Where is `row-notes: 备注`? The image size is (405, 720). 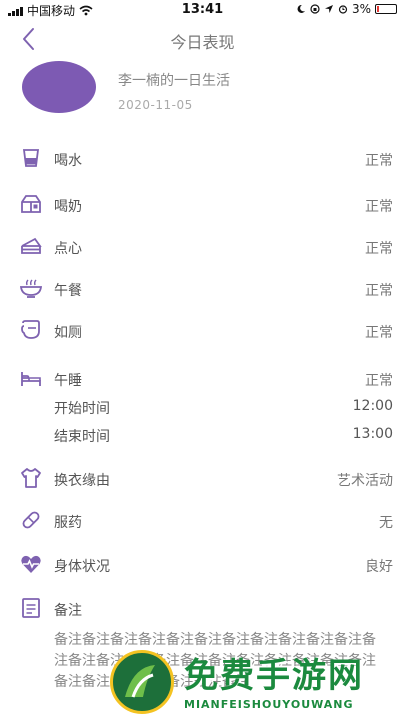 row-notes: 备注 is located at coordinates (202, 609).